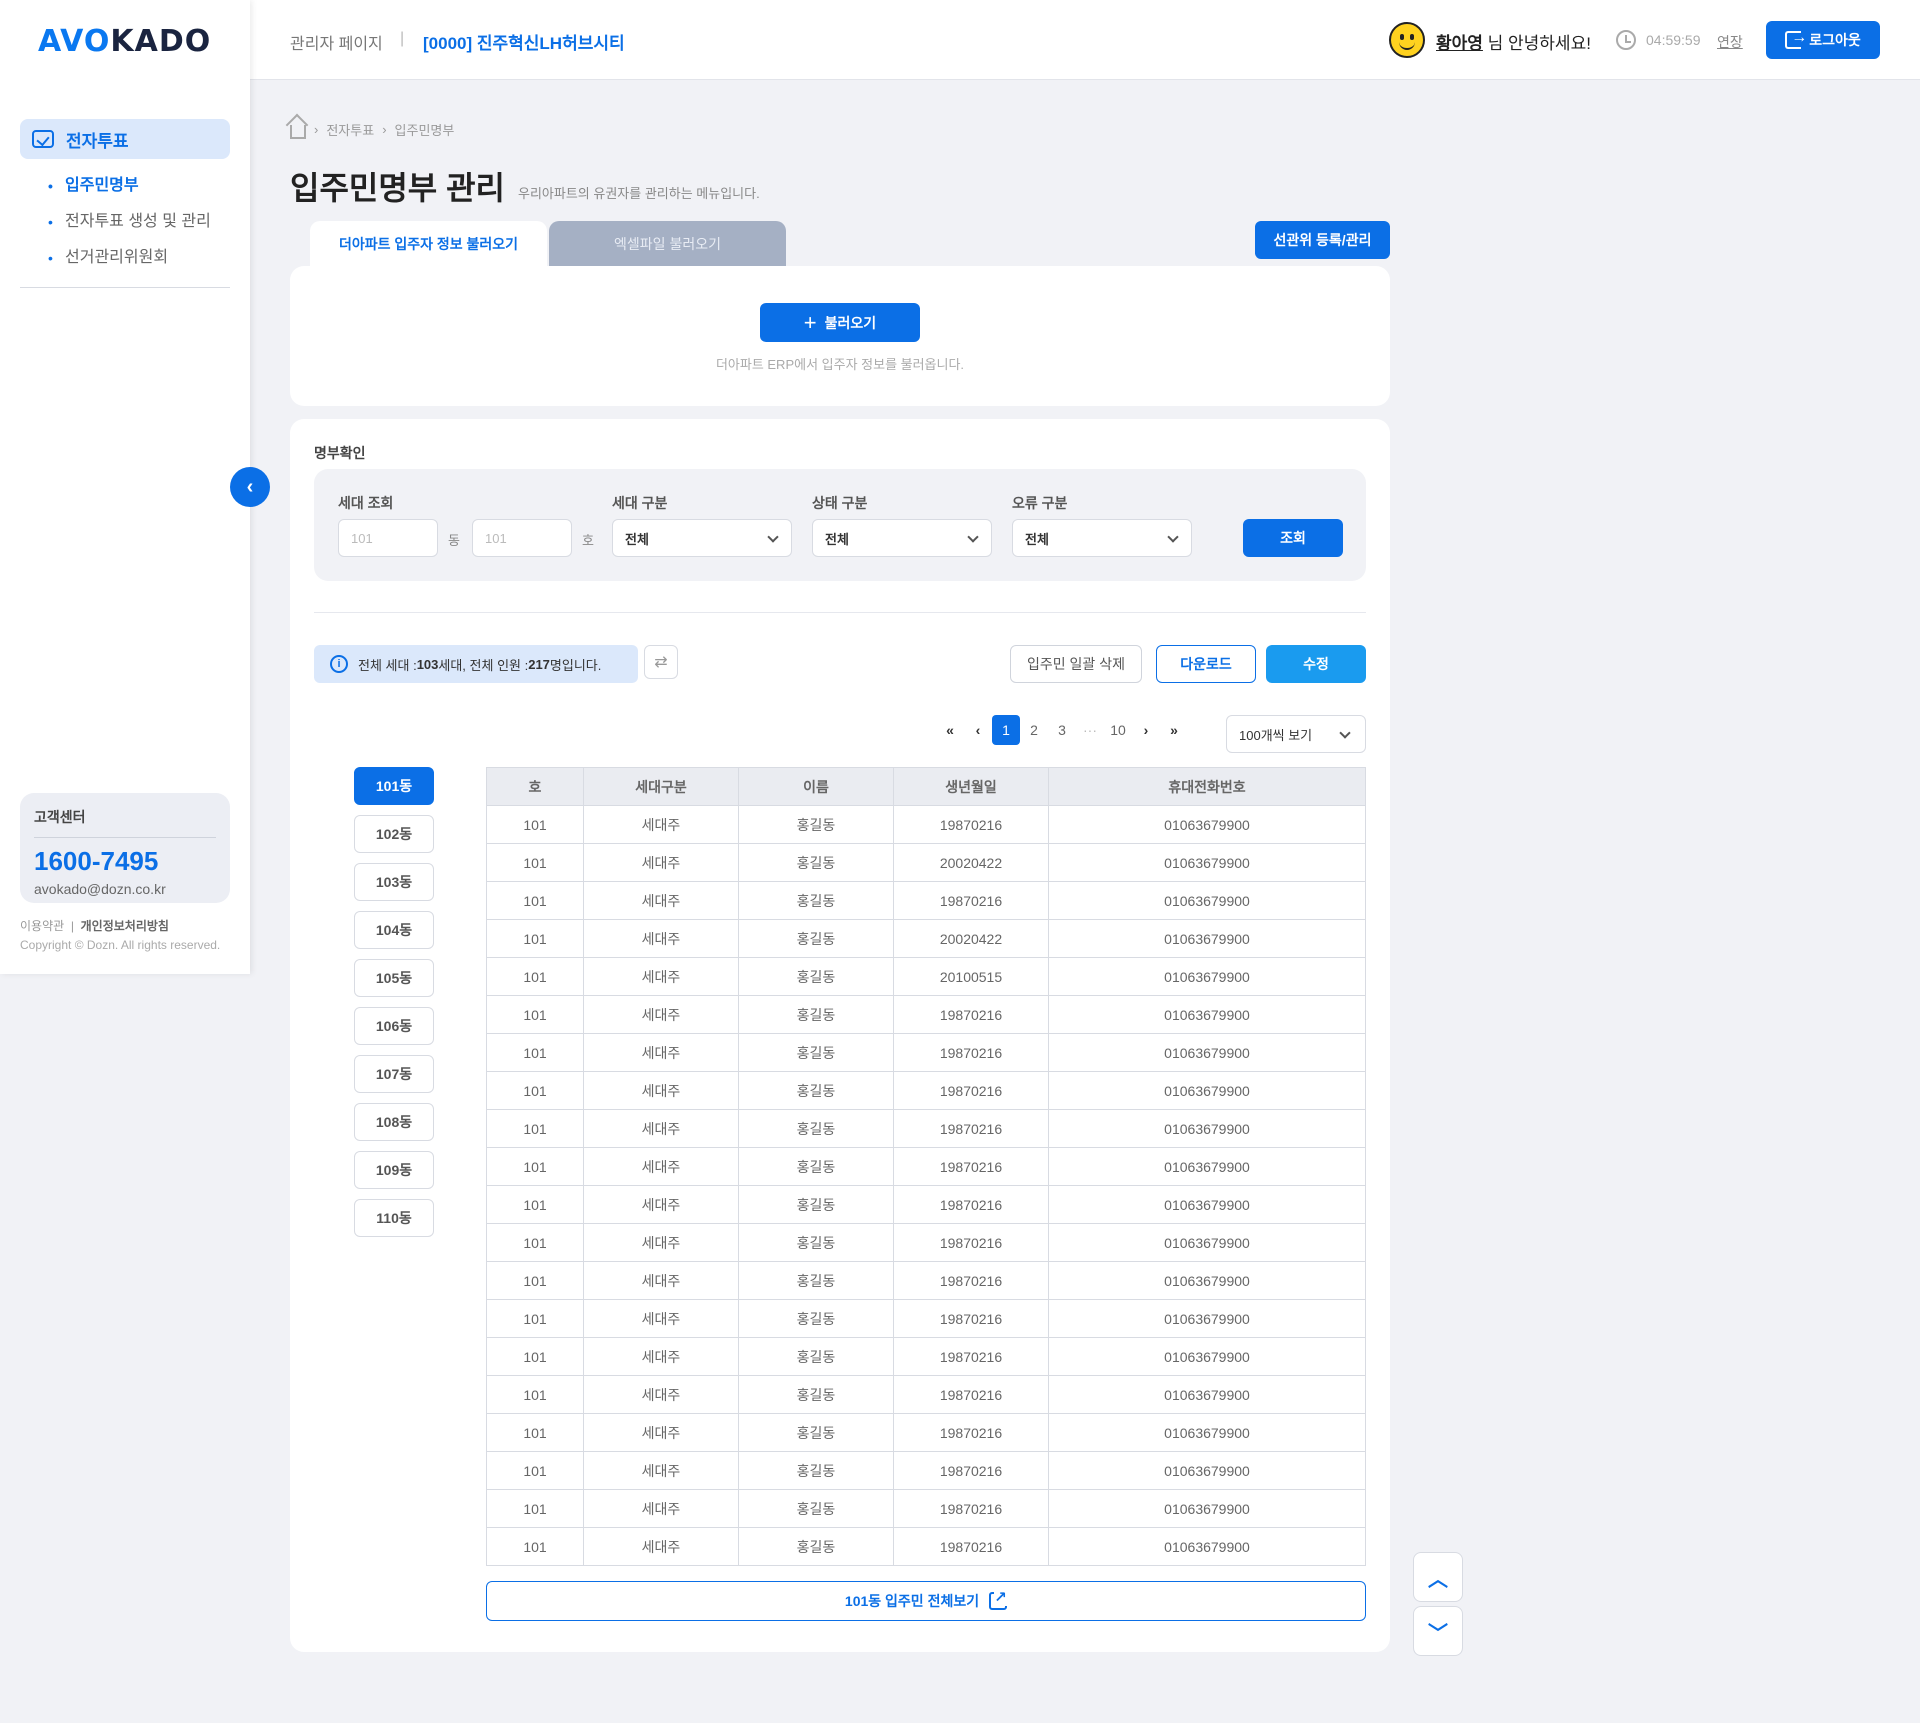 The width and height of the screenshot is (1920, 1723). I want to click on sidebar-item-election-committee: 선거관리위원회, so click(129, 262).